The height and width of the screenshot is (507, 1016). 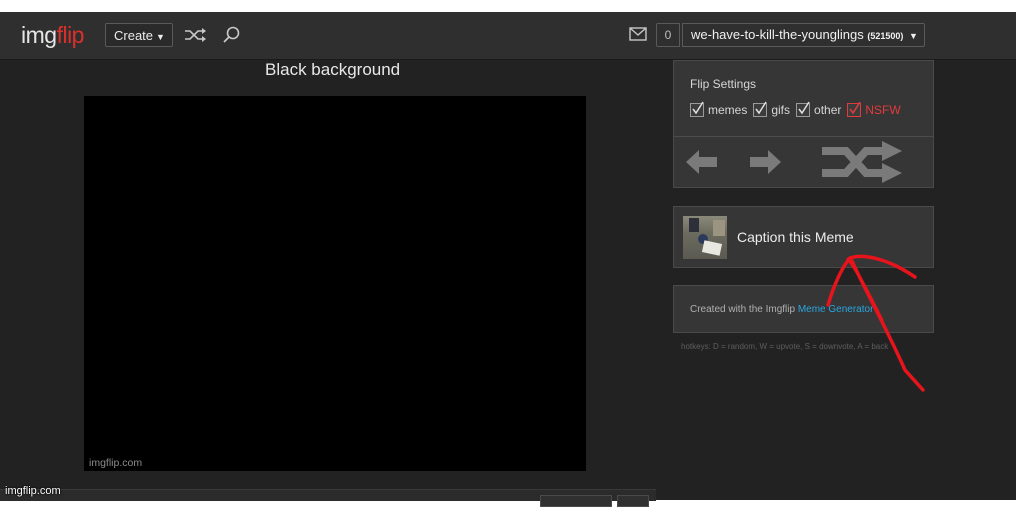 What do you see at coordinates (781, 110) in the screenshot?
I see `gifs-label: gifs` at bounding box center [781, 110].